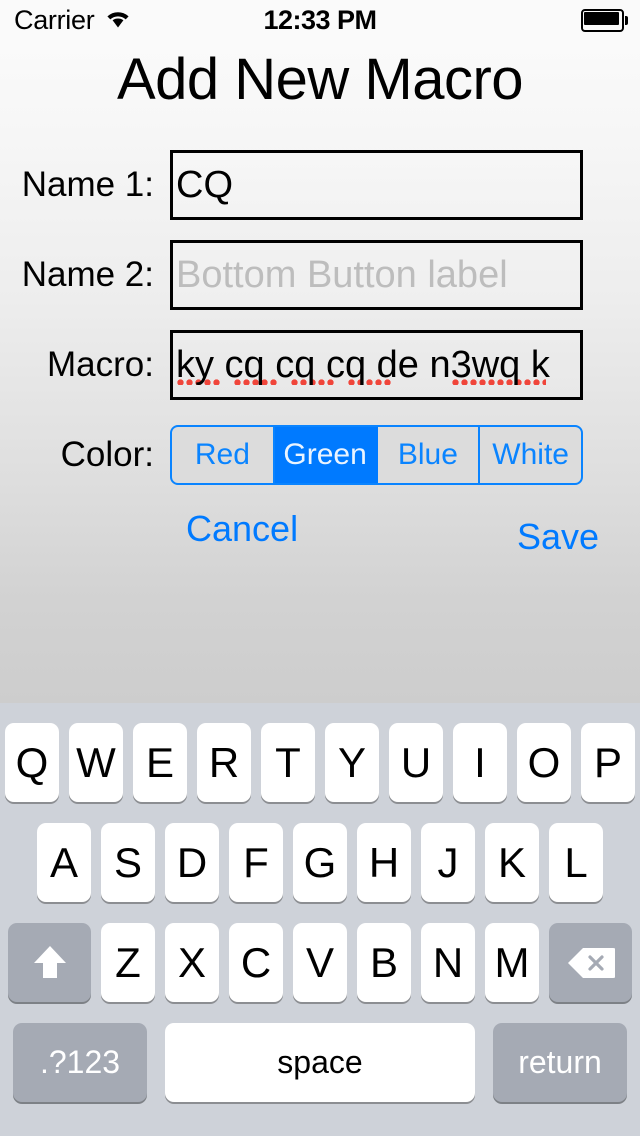 The image size is (640, 1136). Describe the element at coordinates (448, 962) in the screenshot. I see `key-n: N` at that location.